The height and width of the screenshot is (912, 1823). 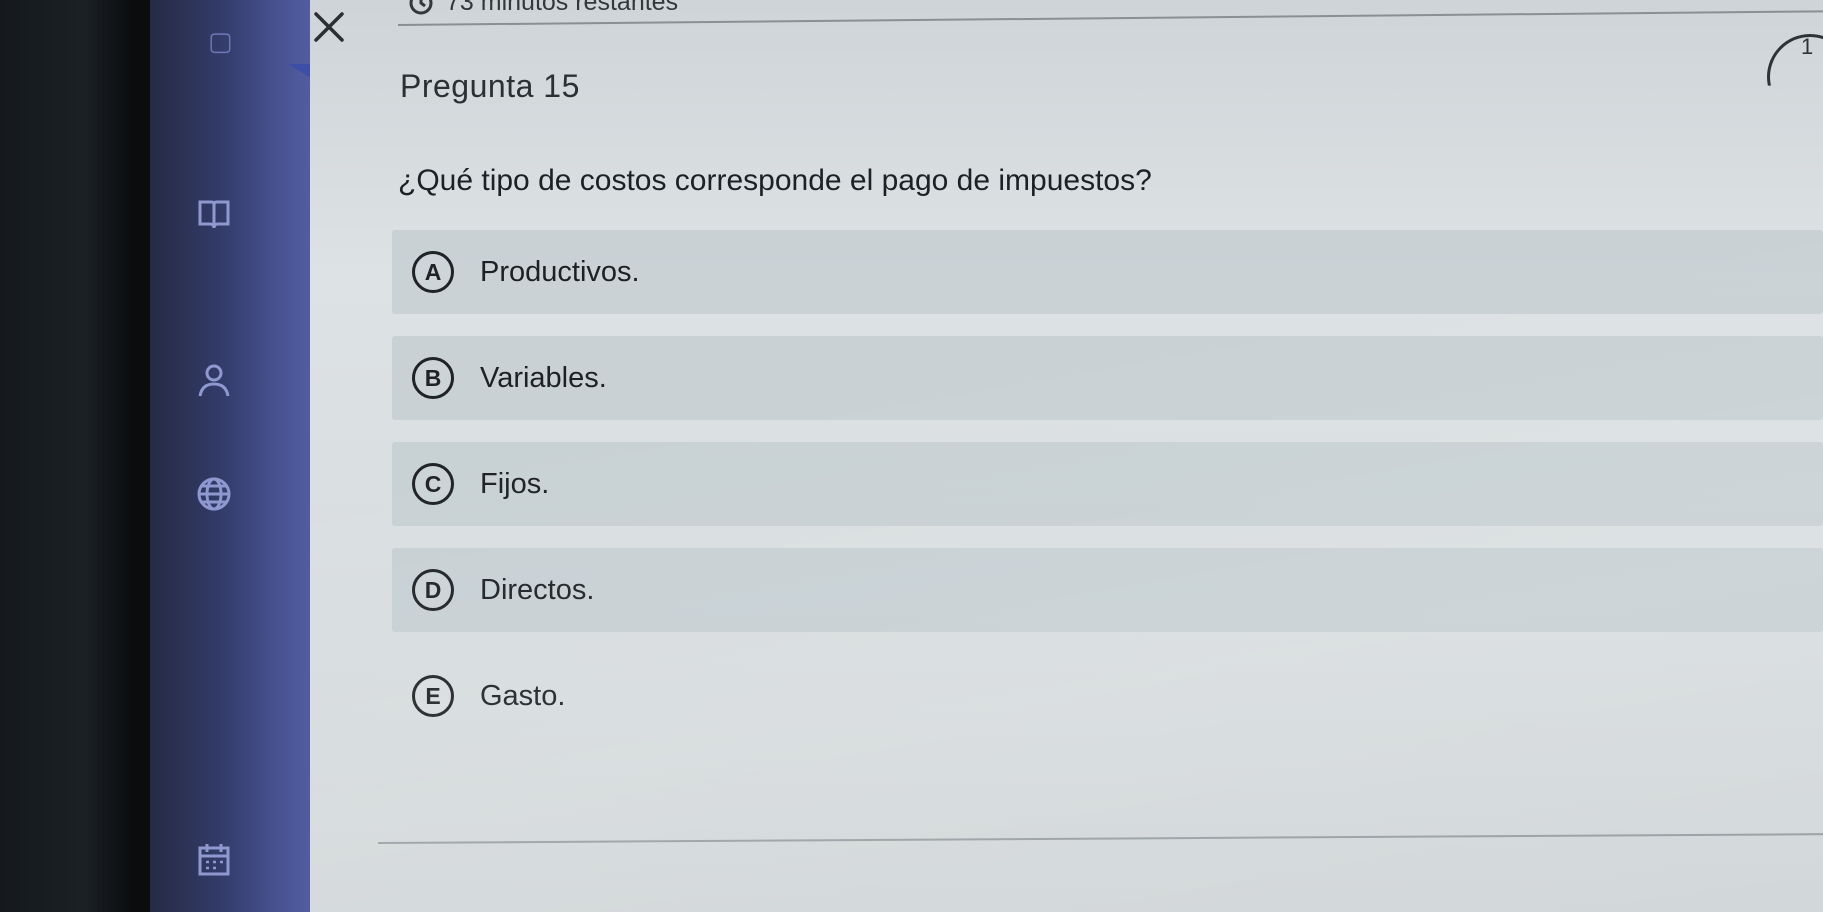 What do you see at coordinates (560, 271) in the screenshot?
I see `option-label: Productivos.` at bounding box center [560, 271].